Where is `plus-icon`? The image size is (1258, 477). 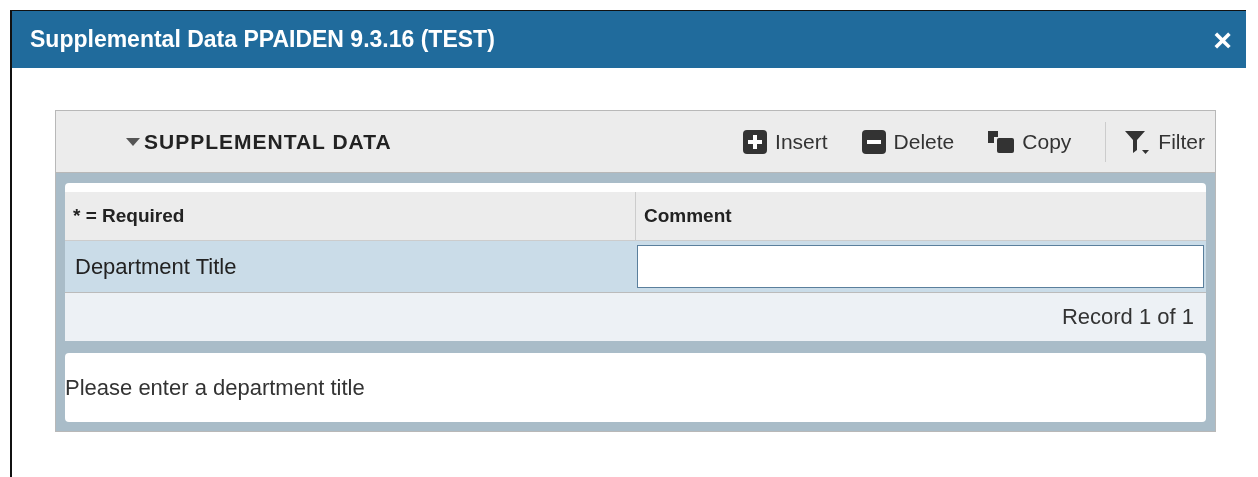
plus-icon is located at coordinates (755, 141).